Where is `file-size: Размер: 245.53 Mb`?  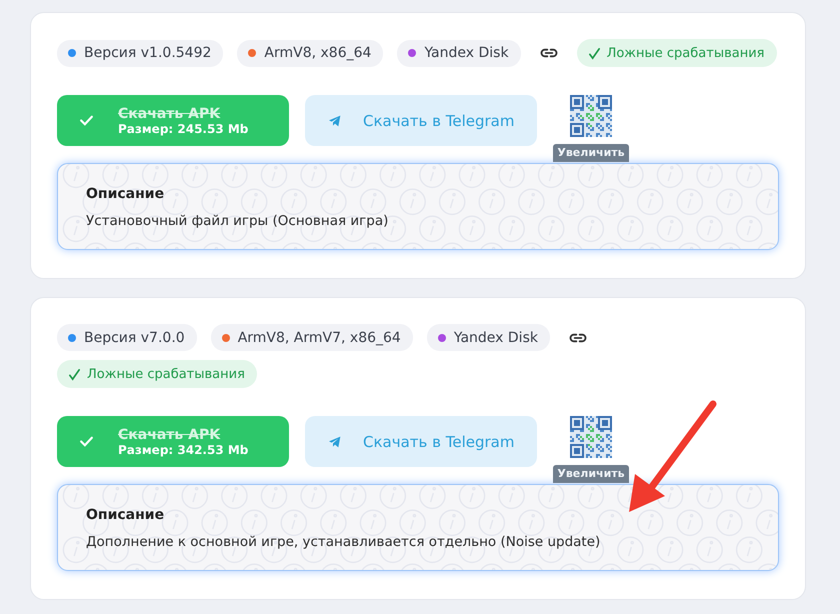 file-size: Размер: 245.53 Mb is located at coordinates (183, 129).